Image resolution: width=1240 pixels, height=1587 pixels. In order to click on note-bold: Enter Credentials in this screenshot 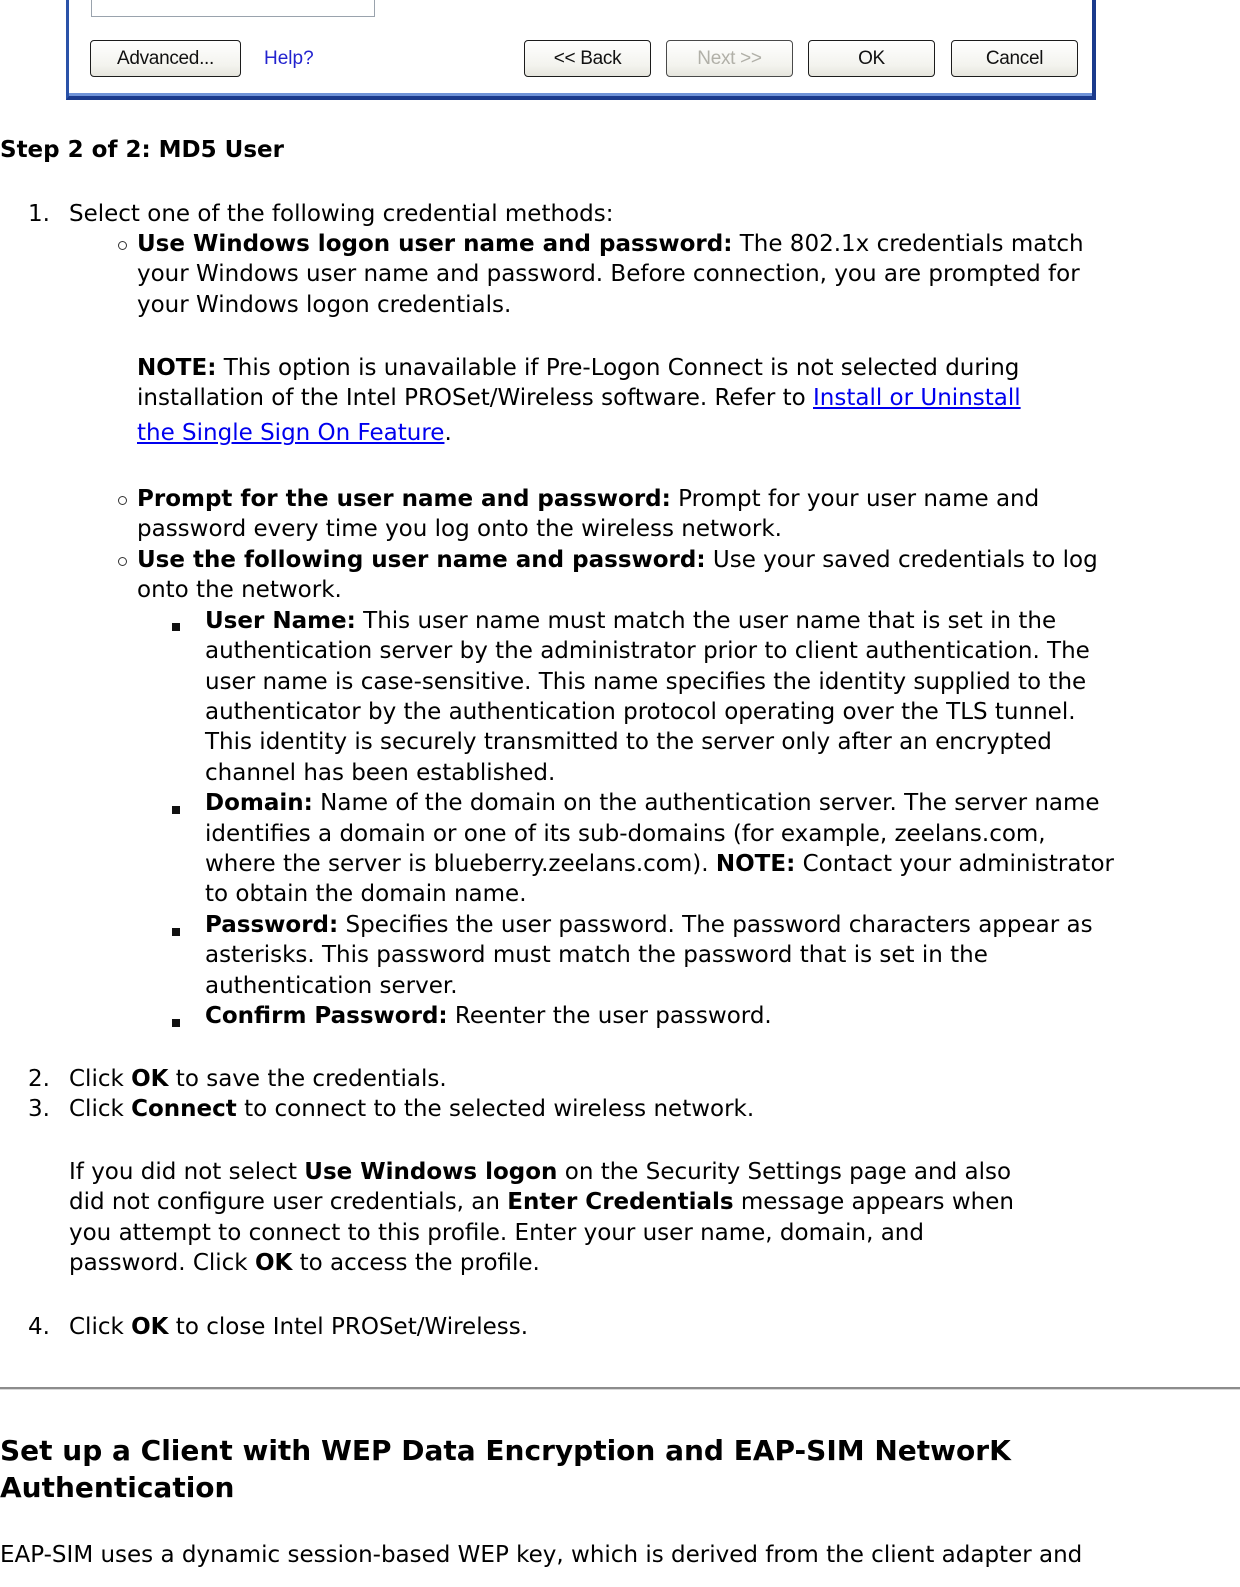, I will do `click(620, 1202)`.